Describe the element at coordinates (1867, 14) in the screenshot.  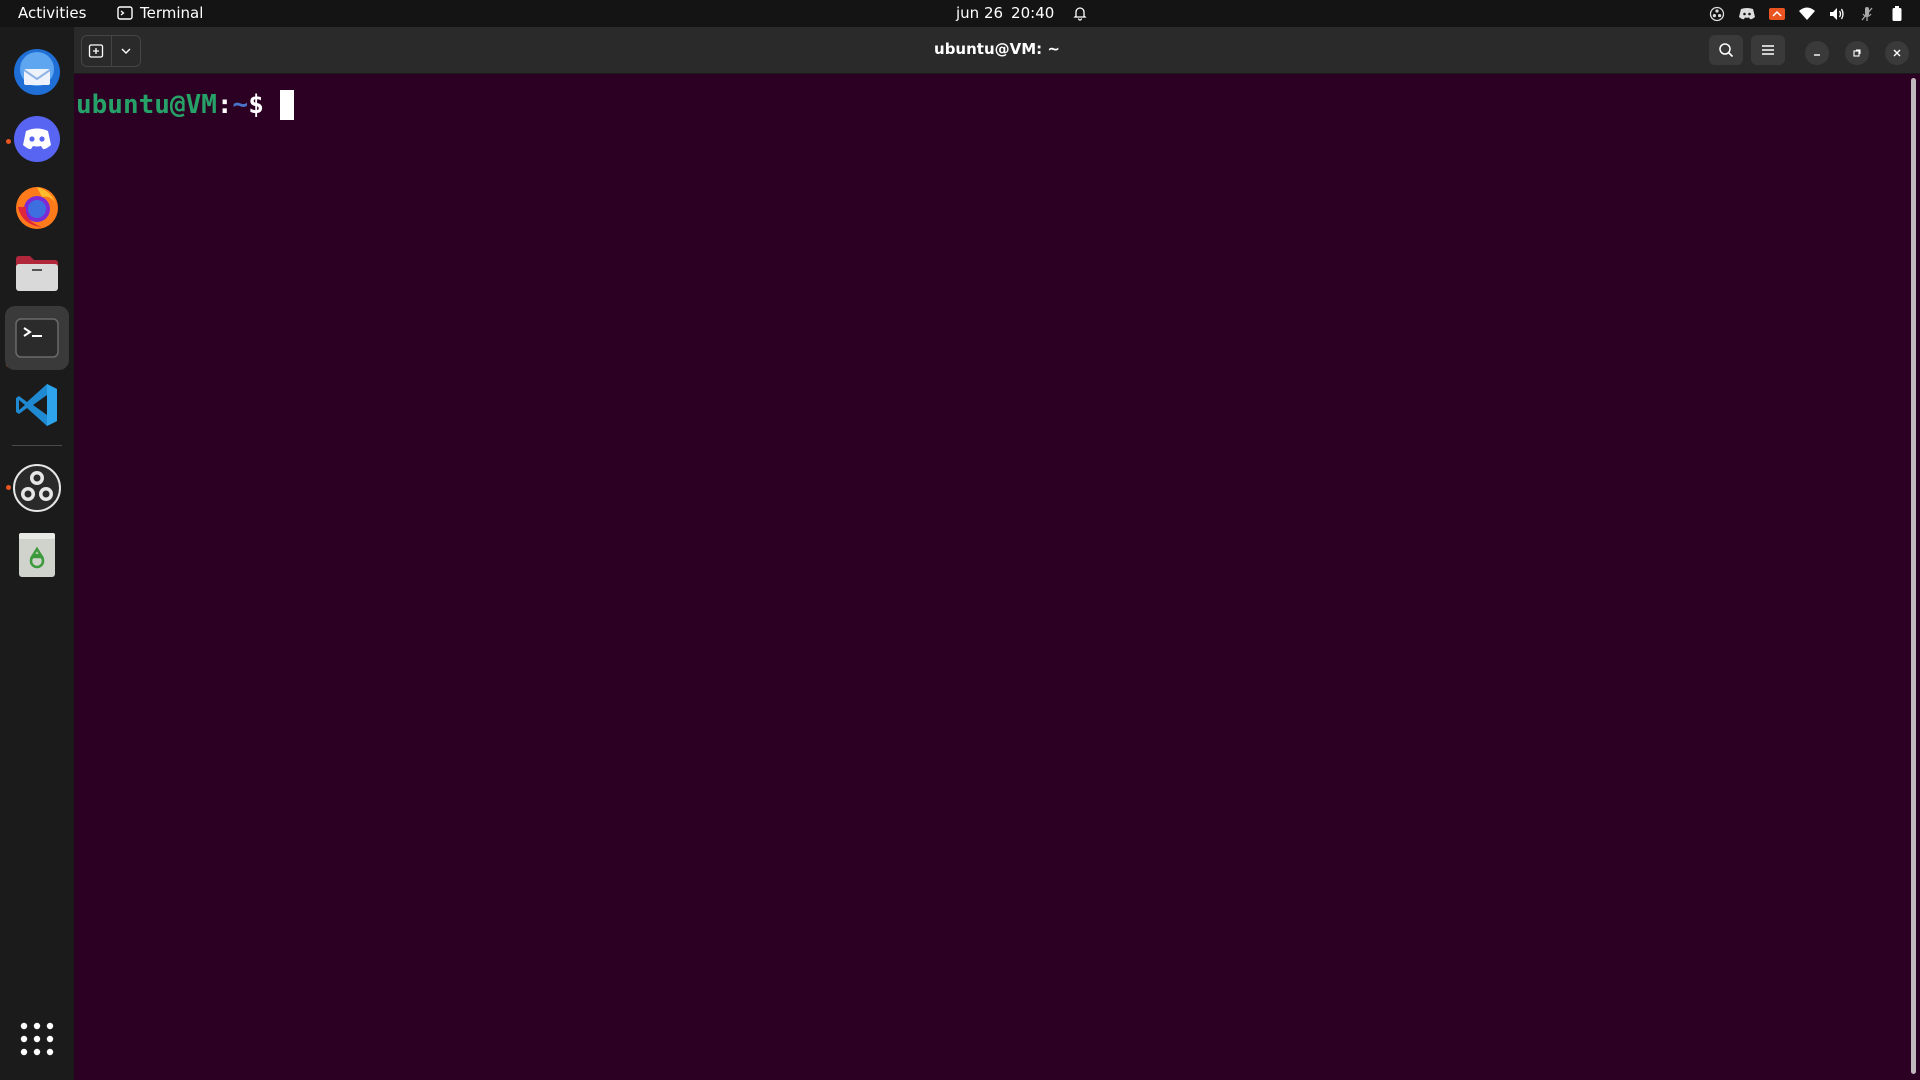
I see `microphone-muted-icon` at that location.